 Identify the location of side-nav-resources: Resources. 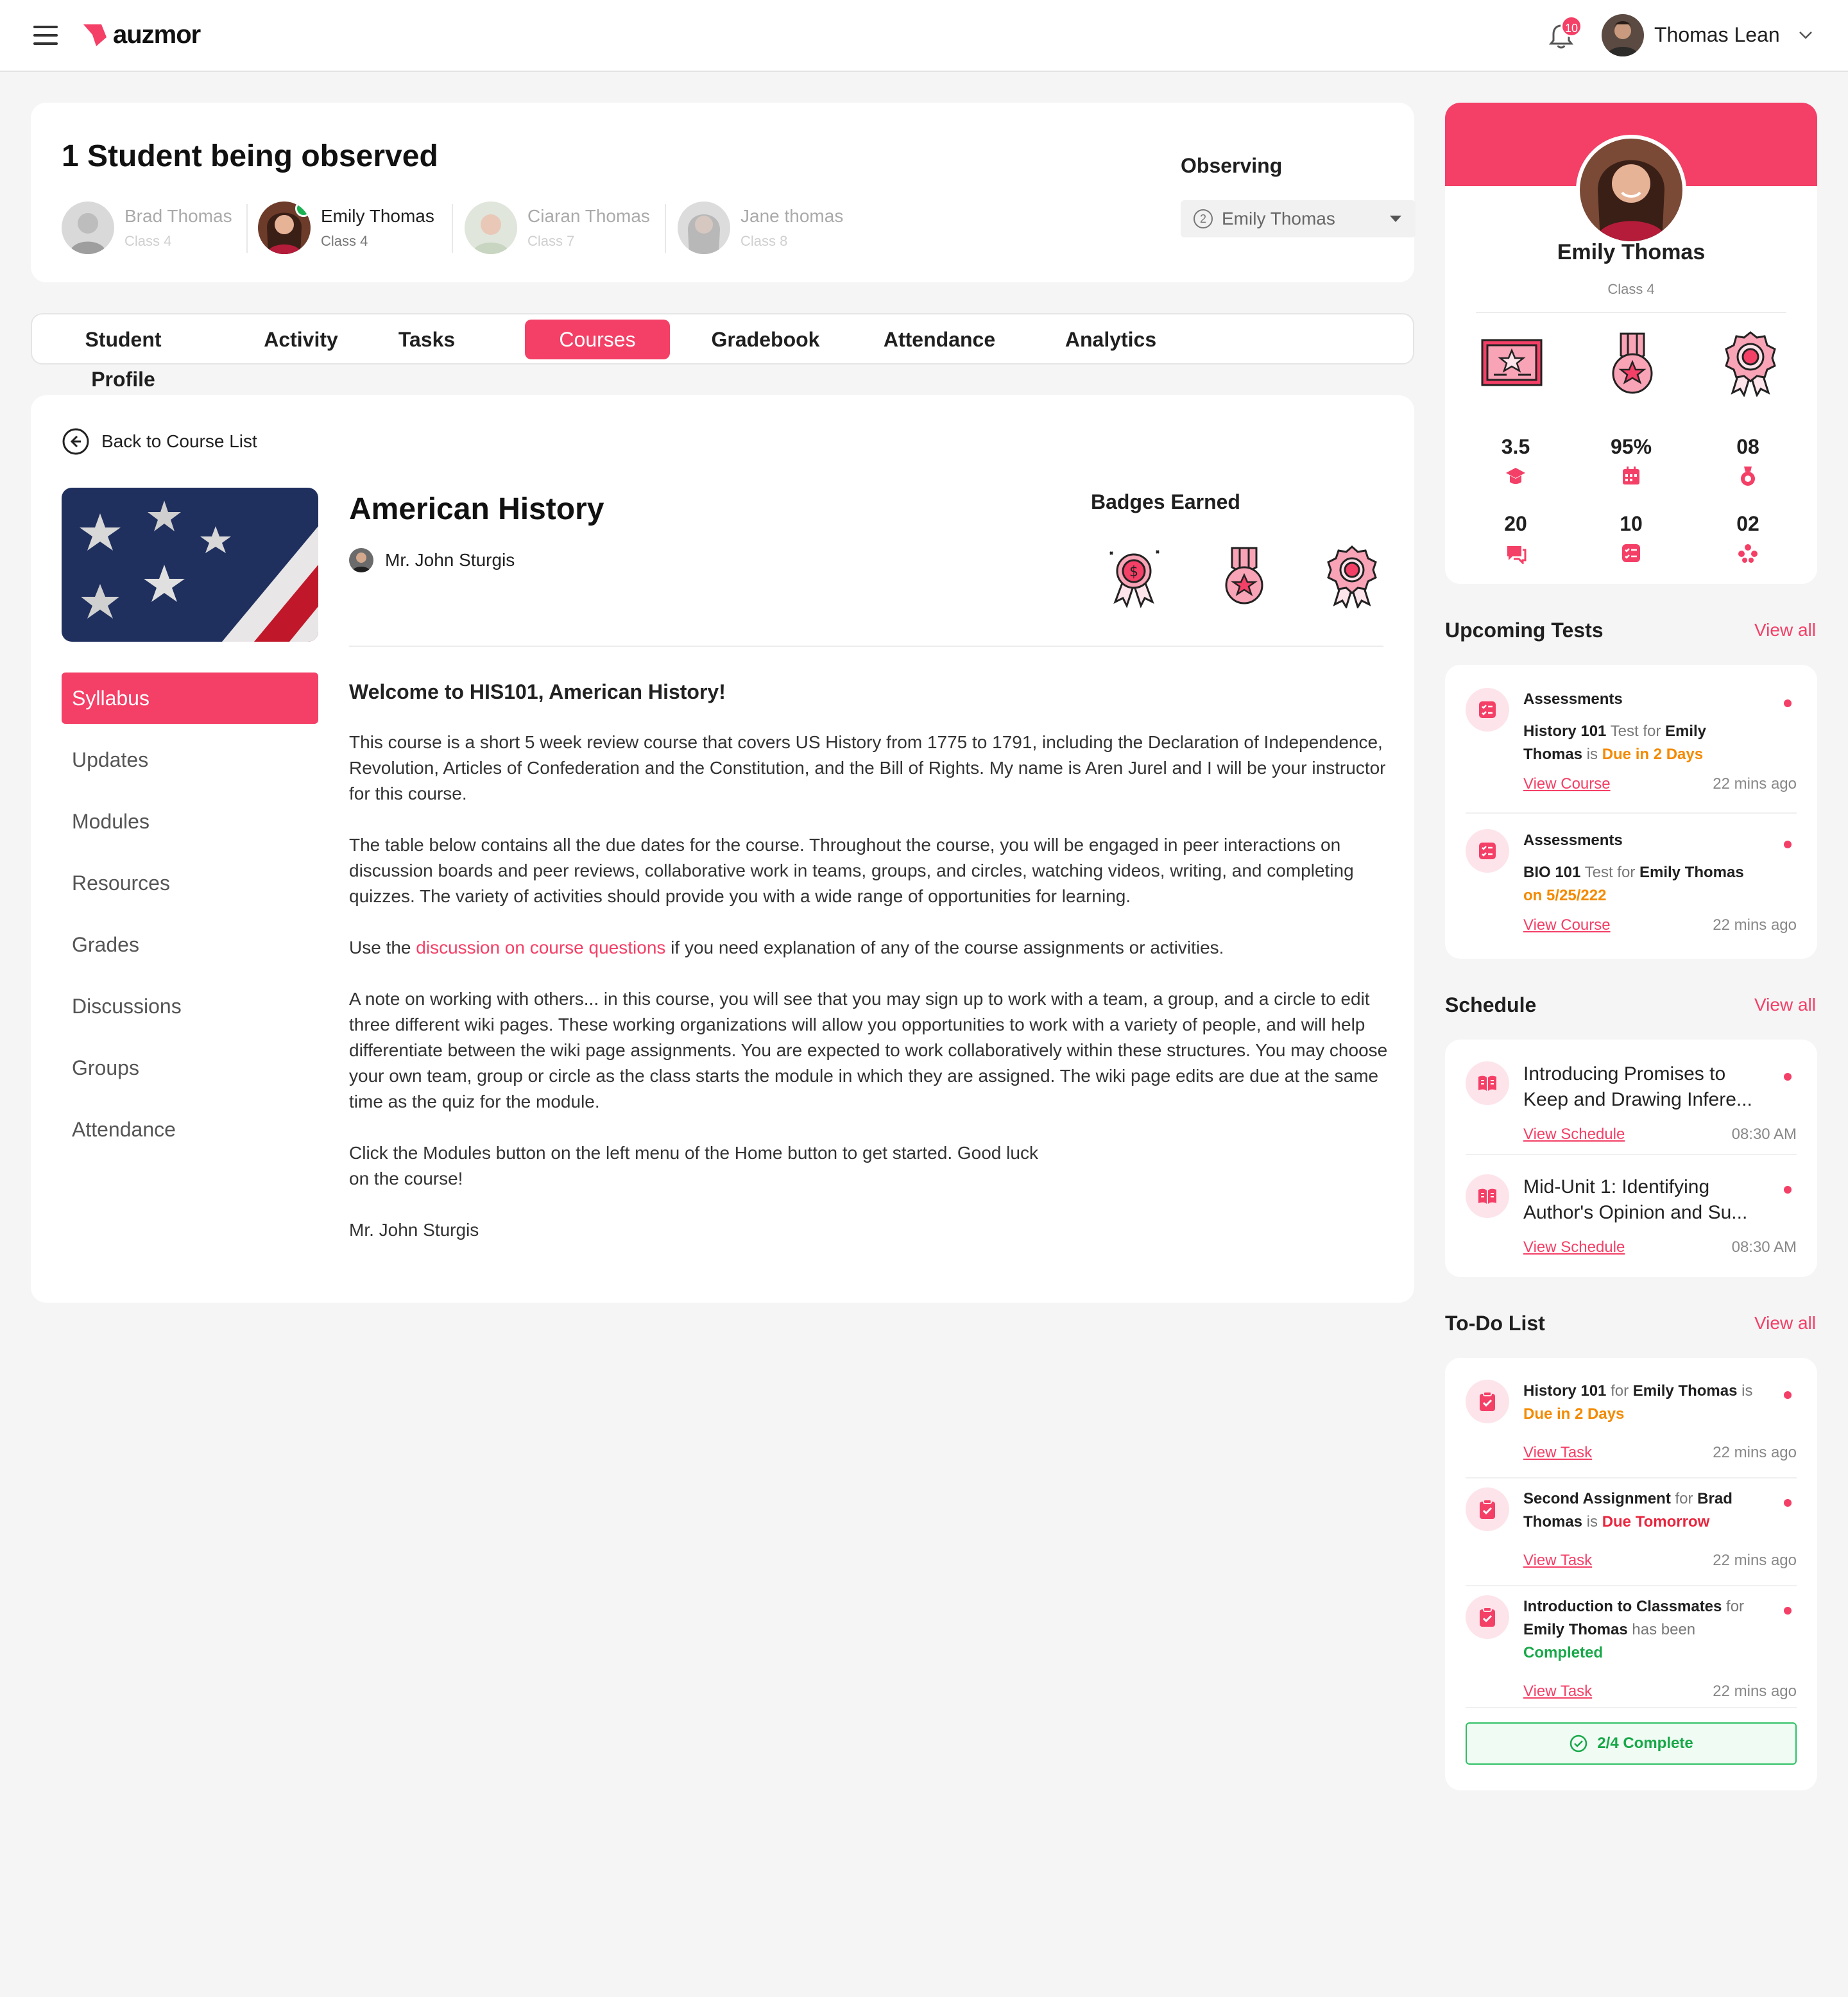
(190, 883).